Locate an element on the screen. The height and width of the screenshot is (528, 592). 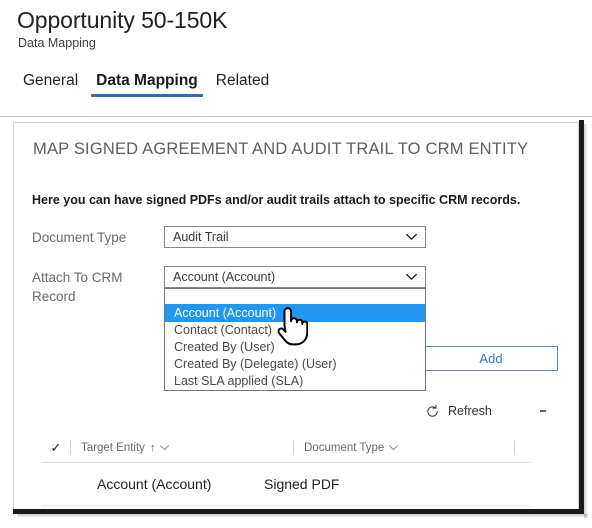
tab-data-mapping: Data Mapping is located at coordinates (147, 86).